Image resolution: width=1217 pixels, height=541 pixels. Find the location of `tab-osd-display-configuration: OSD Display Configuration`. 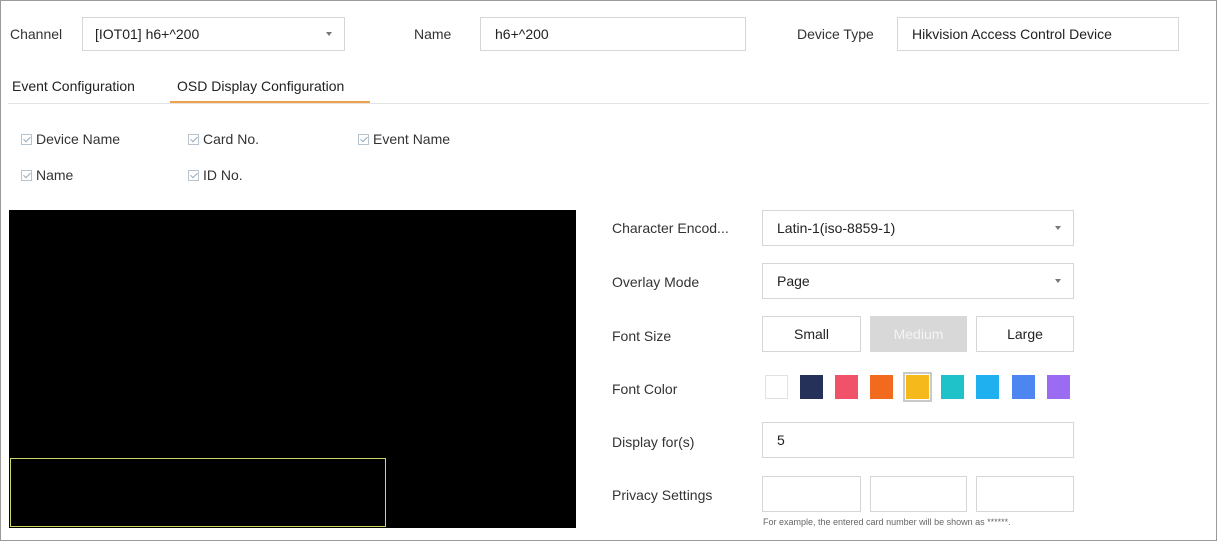

tab-osd-display-configuration: OSD Display Configuration is located at coordinates (260, 86).